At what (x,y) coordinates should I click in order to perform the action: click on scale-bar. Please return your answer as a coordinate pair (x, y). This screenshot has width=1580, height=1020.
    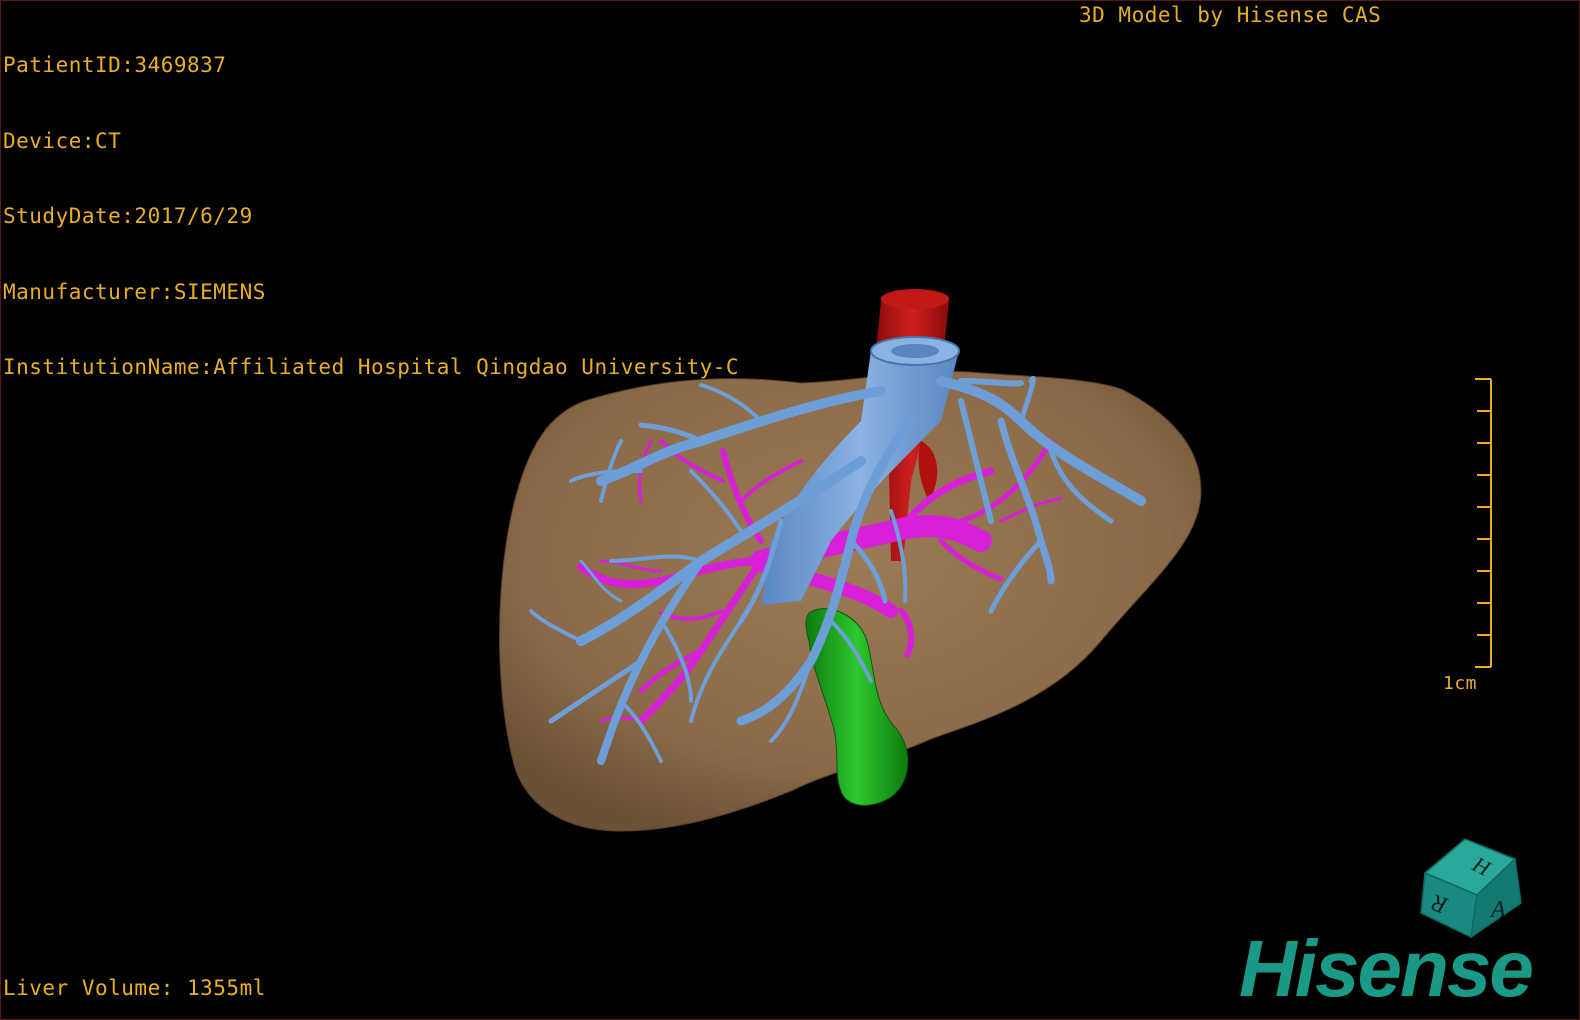
    Looking at the image, I should click on (1483, 523).